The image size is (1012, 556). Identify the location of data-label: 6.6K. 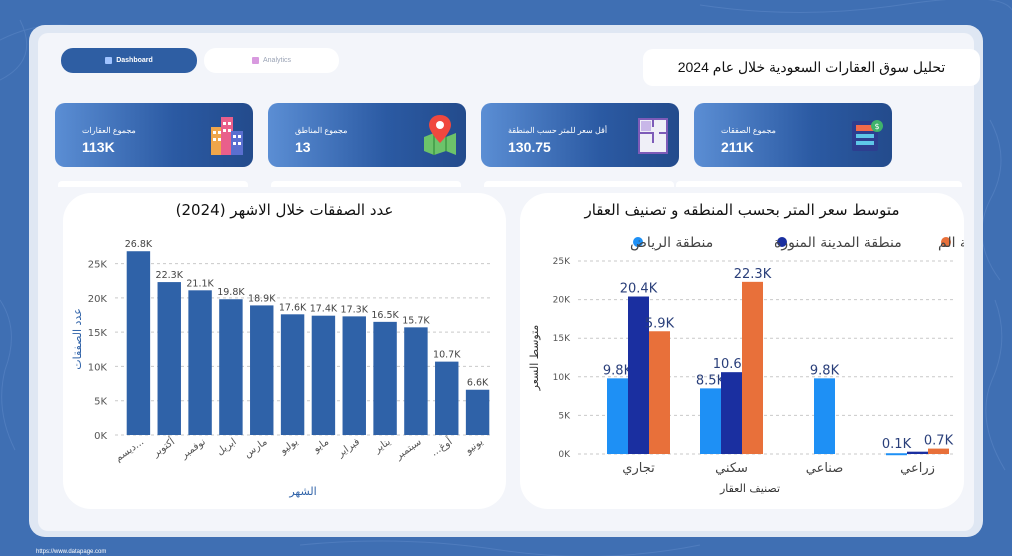
(478, 383).